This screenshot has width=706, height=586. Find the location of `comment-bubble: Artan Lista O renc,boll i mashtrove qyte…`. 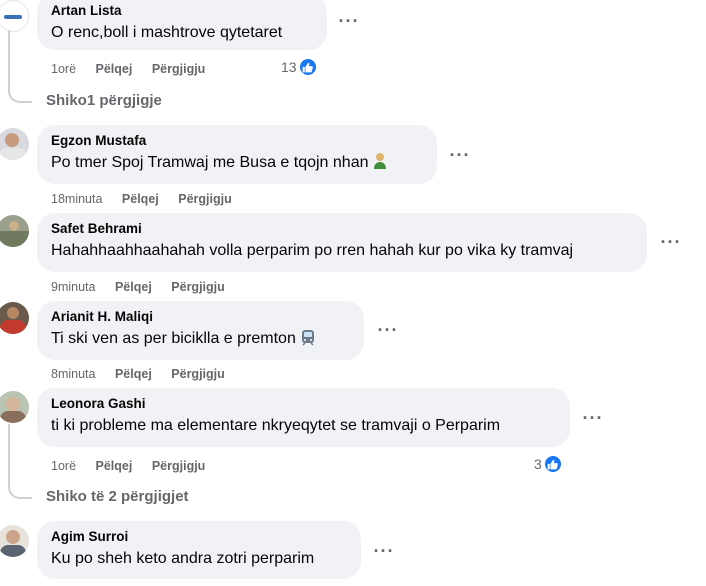

comment-bubble: Artan Lista O renc,boll i mashtrove qyte… is located at coordinates (182, 25).